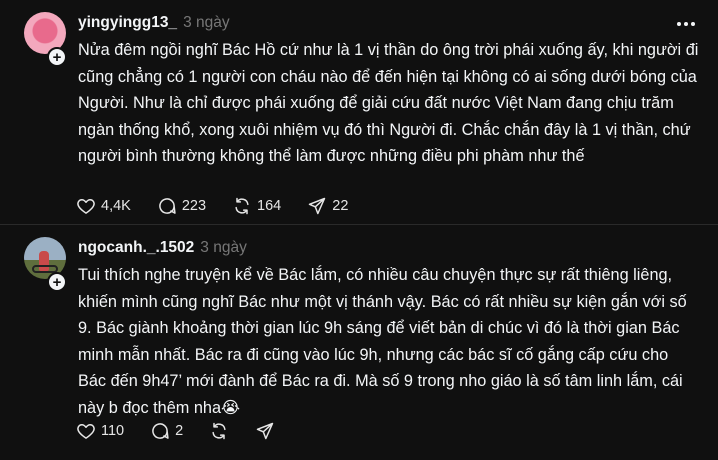  Describe the element at coordinates (136, 247) in the screenshot. I see `username: ngocanh._.1502` at that location.